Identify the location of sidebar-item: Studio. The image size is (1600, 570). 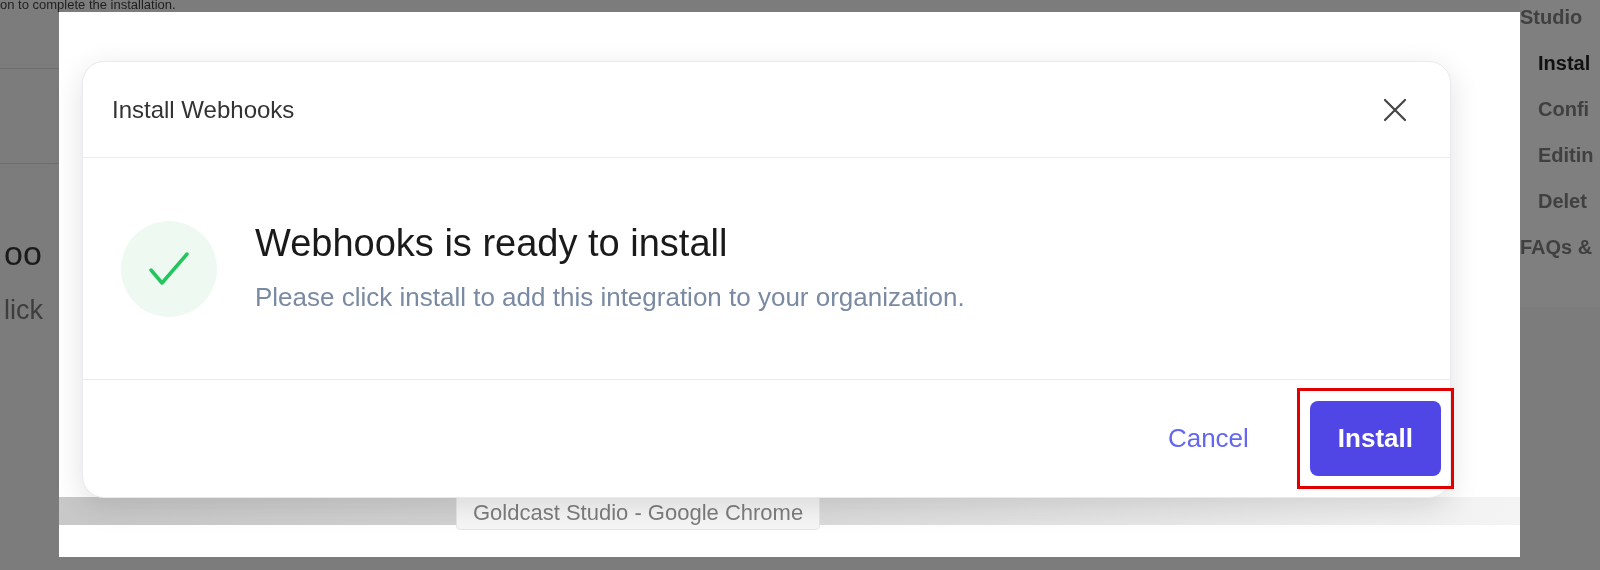
(1560, 19).